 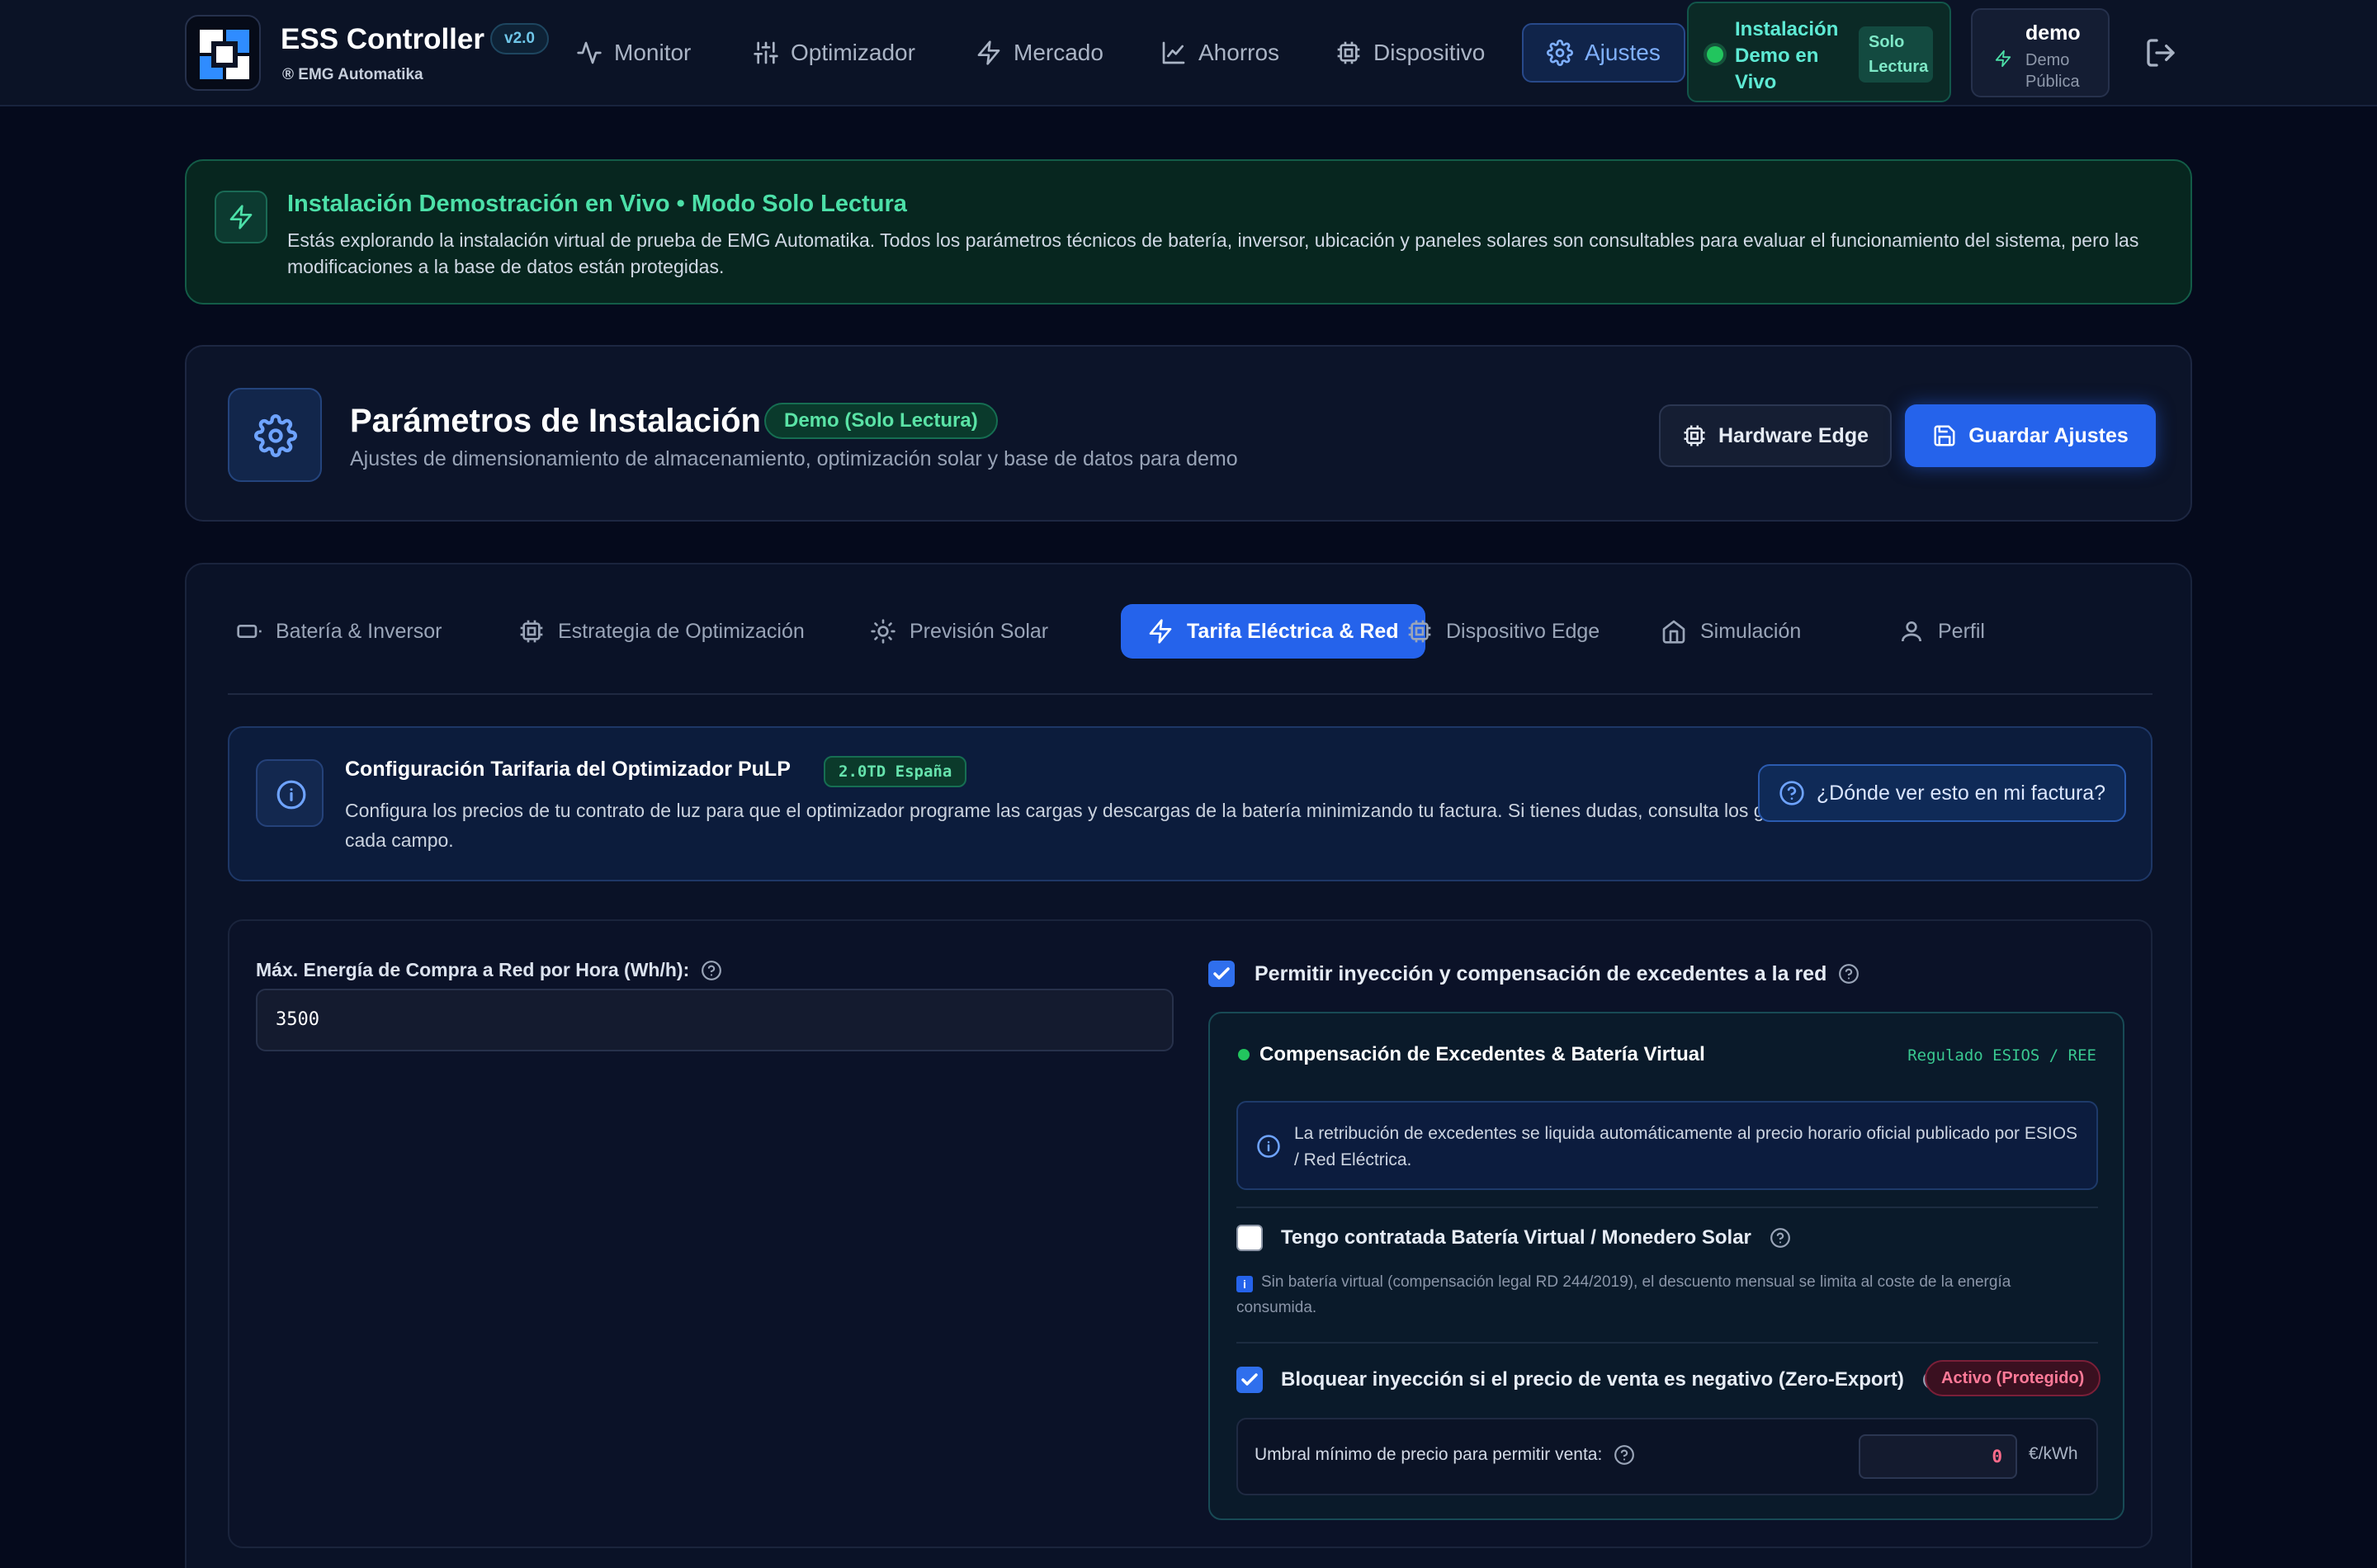 I want to click on tab-label: Batería & Inversor, so click(x=359, y=631).